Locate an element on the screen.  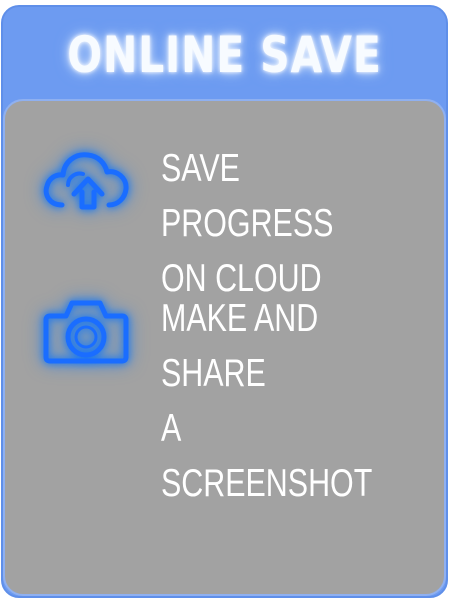
cloud-upload-icon is located at coordinates (86, 181).